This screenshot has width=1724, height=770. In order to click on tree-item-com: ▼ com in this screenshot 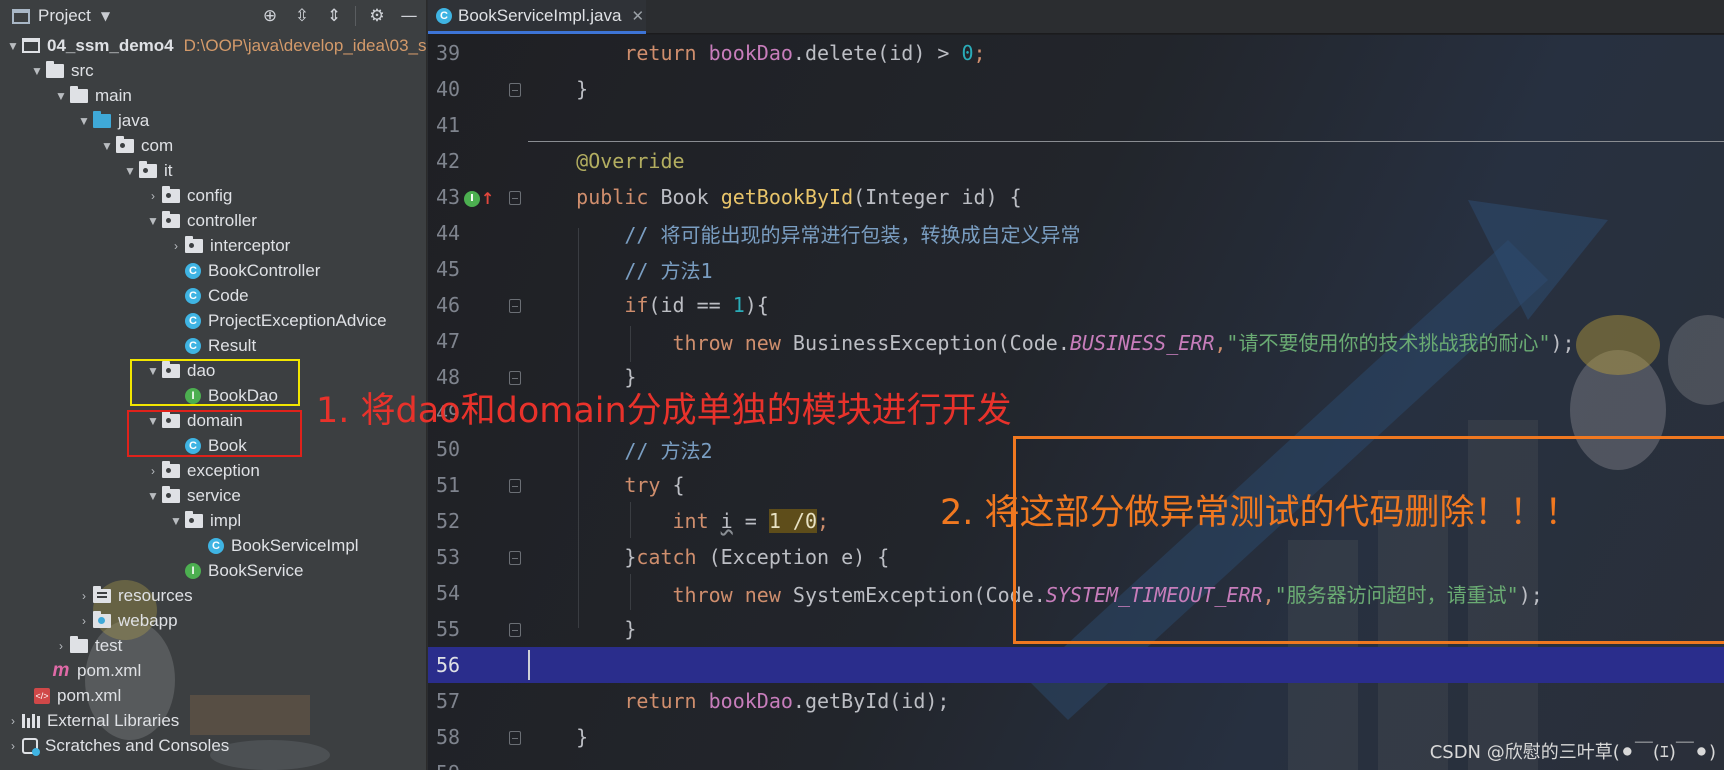, I will do `click(213, 145)`.